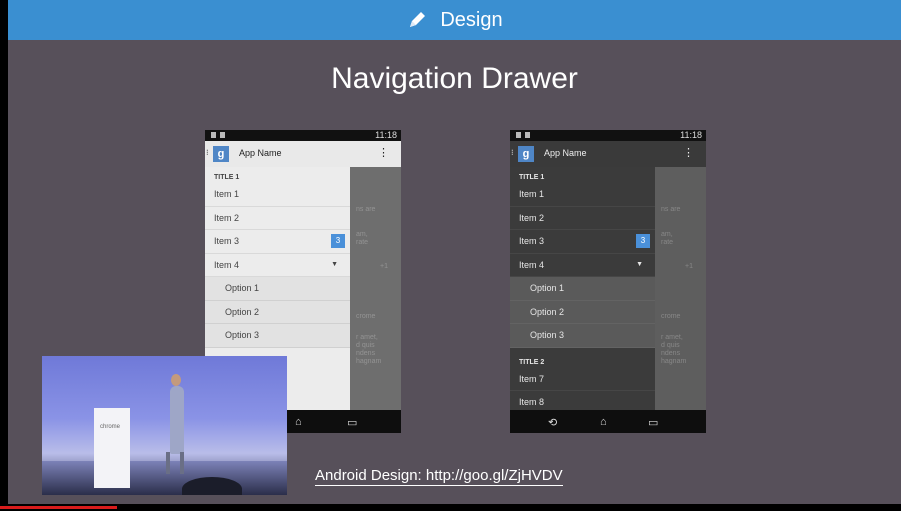 The image size is (901, 511). I want to click on pencil-icon, so click(418, 19).